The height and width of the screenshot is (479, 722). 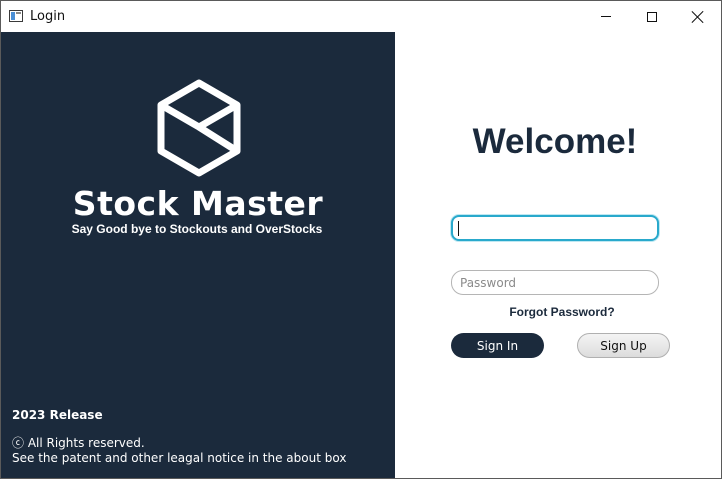 I want to click on forgot-password-link: Forgot Password?, so click(x=562, y=312).